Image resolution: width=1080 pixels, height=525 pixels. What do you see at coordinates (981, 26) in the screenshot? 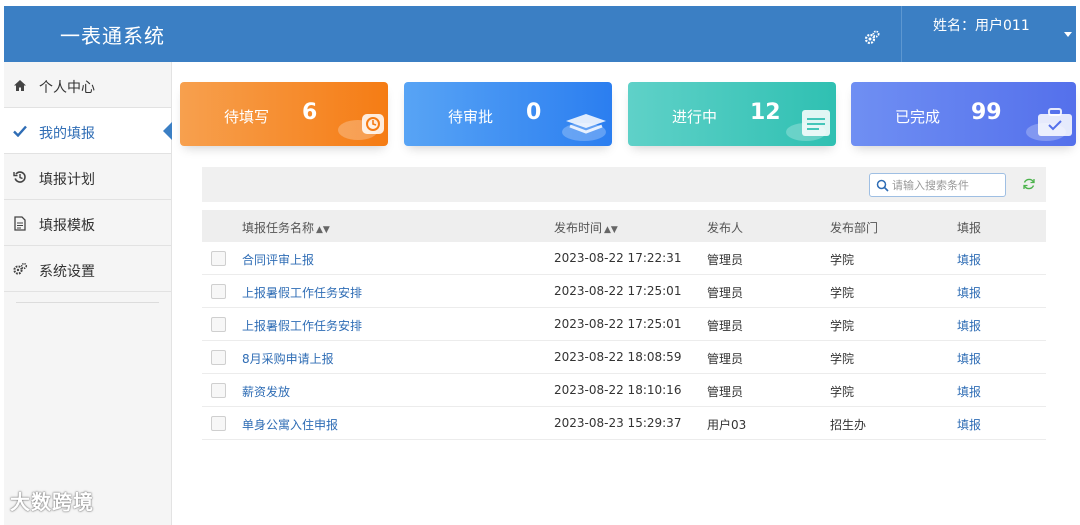
I see `user-name-label: 姓名：用户011` at bounding box center [981, 26].